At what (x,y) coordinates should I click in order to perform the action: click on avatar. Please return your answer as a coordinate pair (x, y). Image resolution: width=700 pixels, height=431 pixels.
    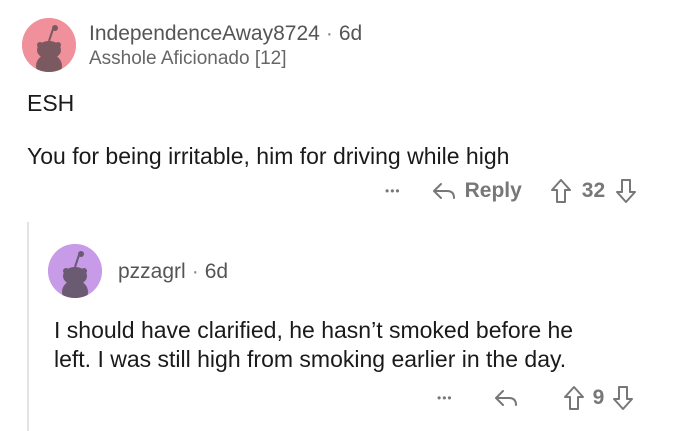
    Looking at the image, I should click on (49, 45).